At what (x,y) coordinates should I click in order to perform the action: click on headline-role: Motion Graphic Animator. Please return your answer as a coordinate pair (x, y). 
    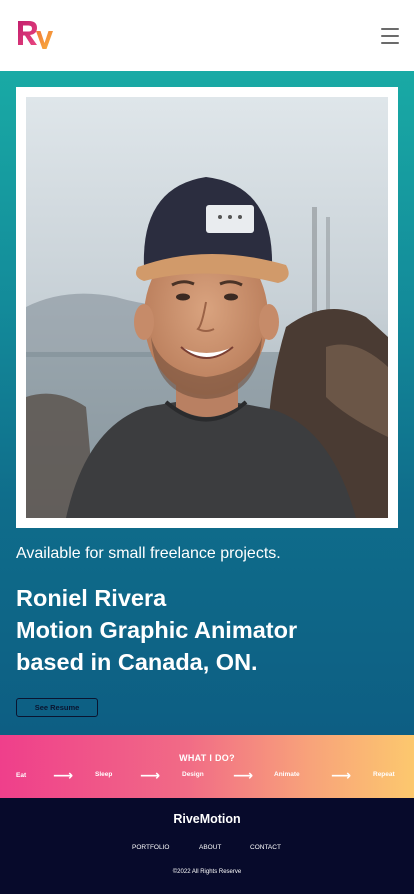
    Looking at the image, I should click on (157, 630).